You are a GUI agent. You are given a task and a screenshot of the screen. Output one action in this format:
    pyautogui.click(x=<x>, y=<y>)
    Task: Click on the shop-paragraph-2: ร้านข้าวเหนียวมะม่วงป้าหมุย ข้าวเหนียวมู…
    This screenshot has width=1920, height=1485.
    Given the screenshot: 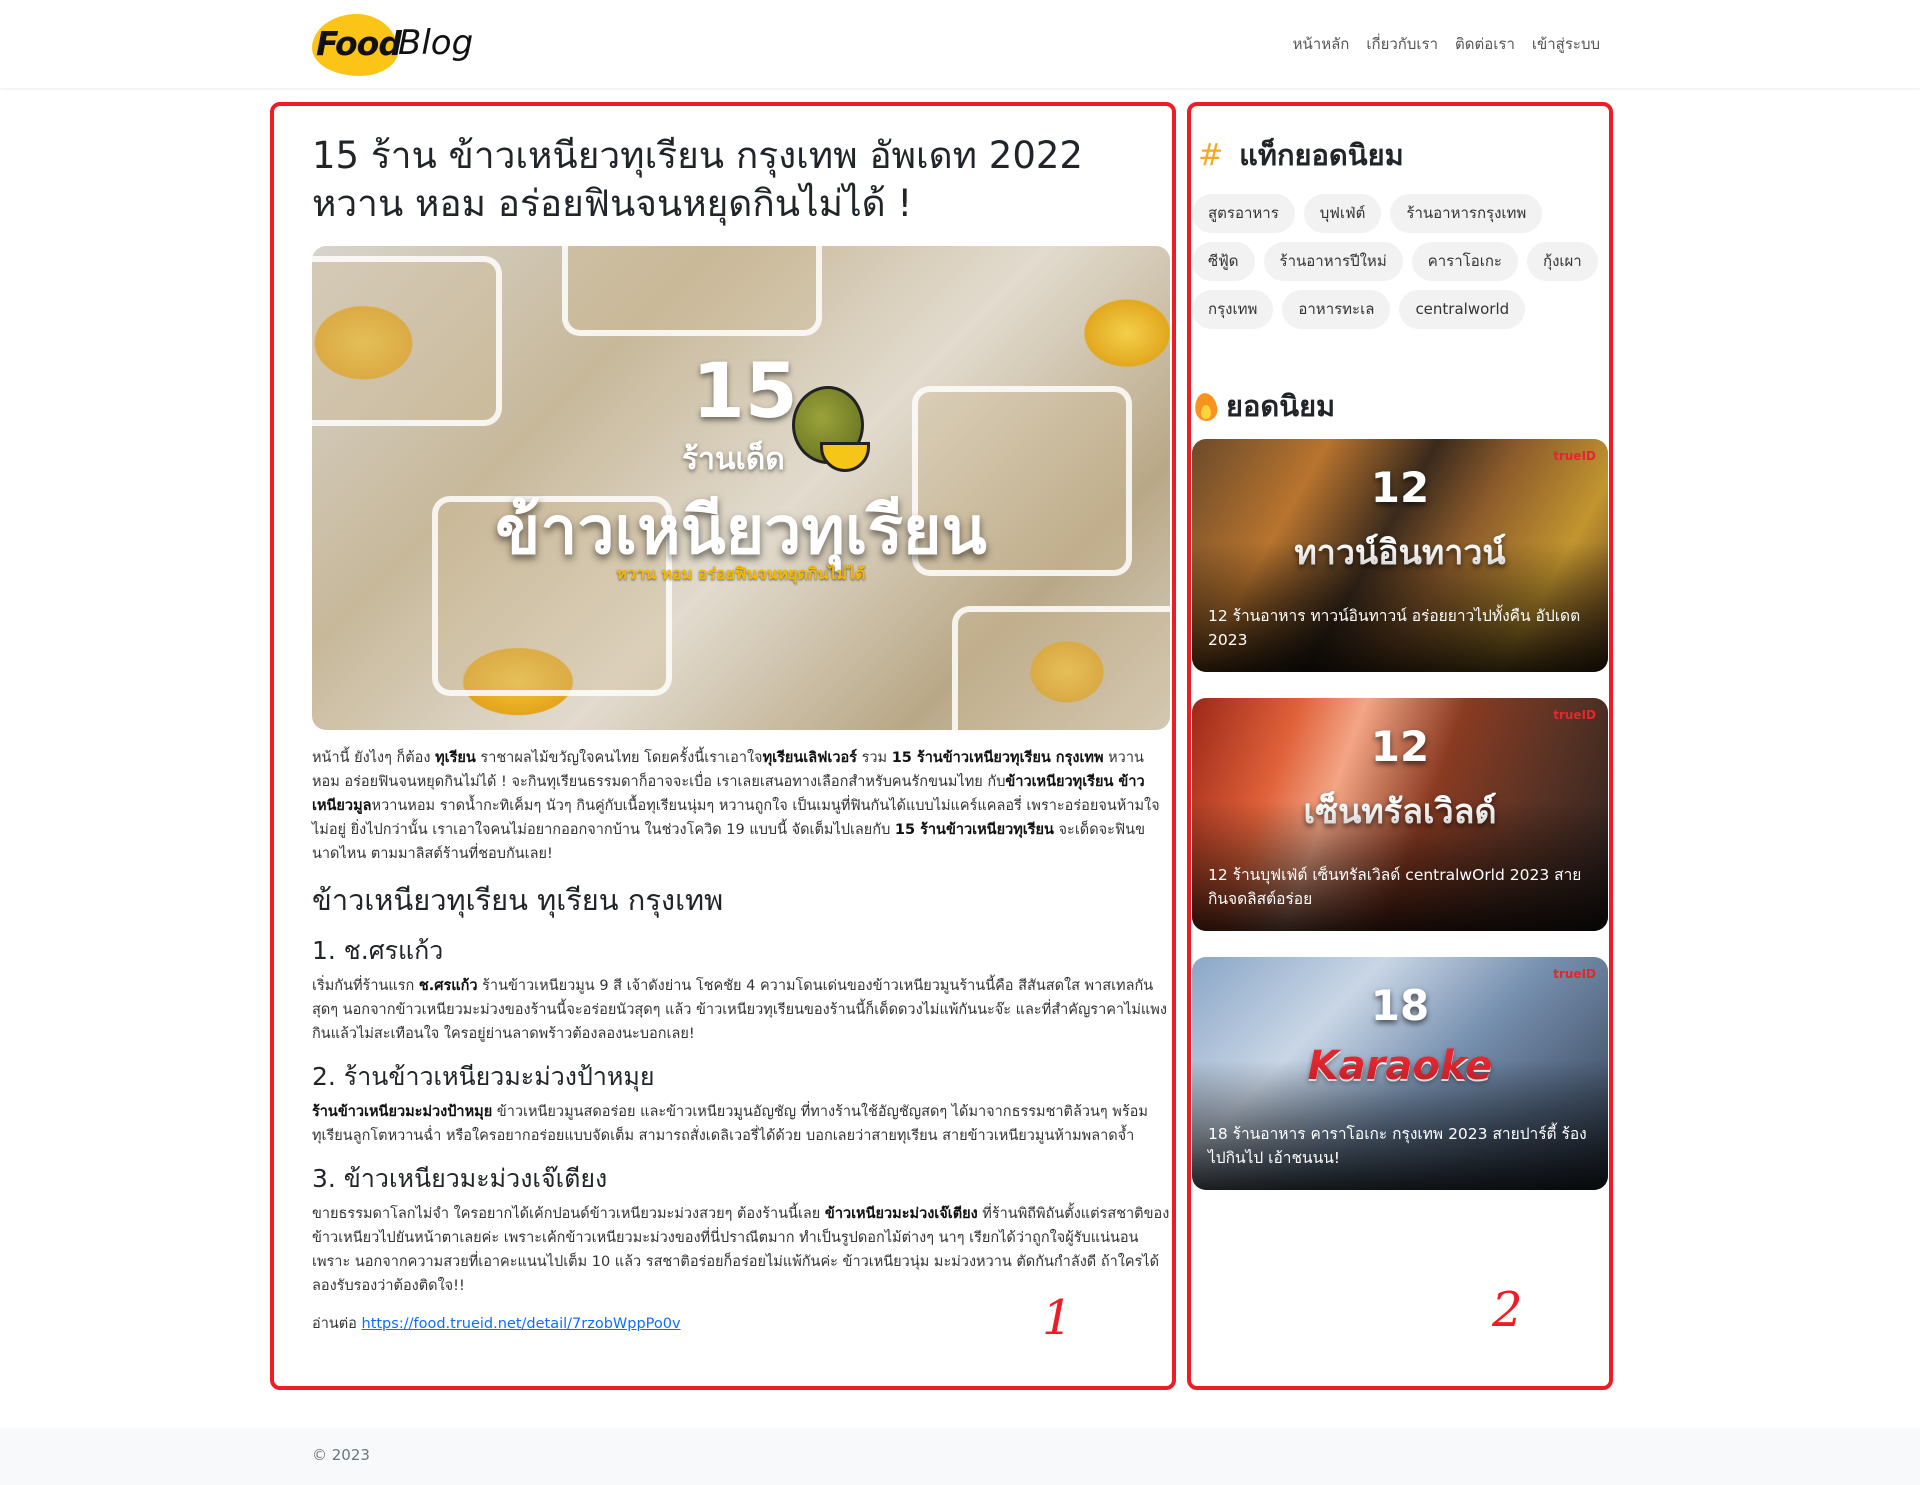 What is the action you would take?
    pyautogui.click(x=730, y=1124)
    